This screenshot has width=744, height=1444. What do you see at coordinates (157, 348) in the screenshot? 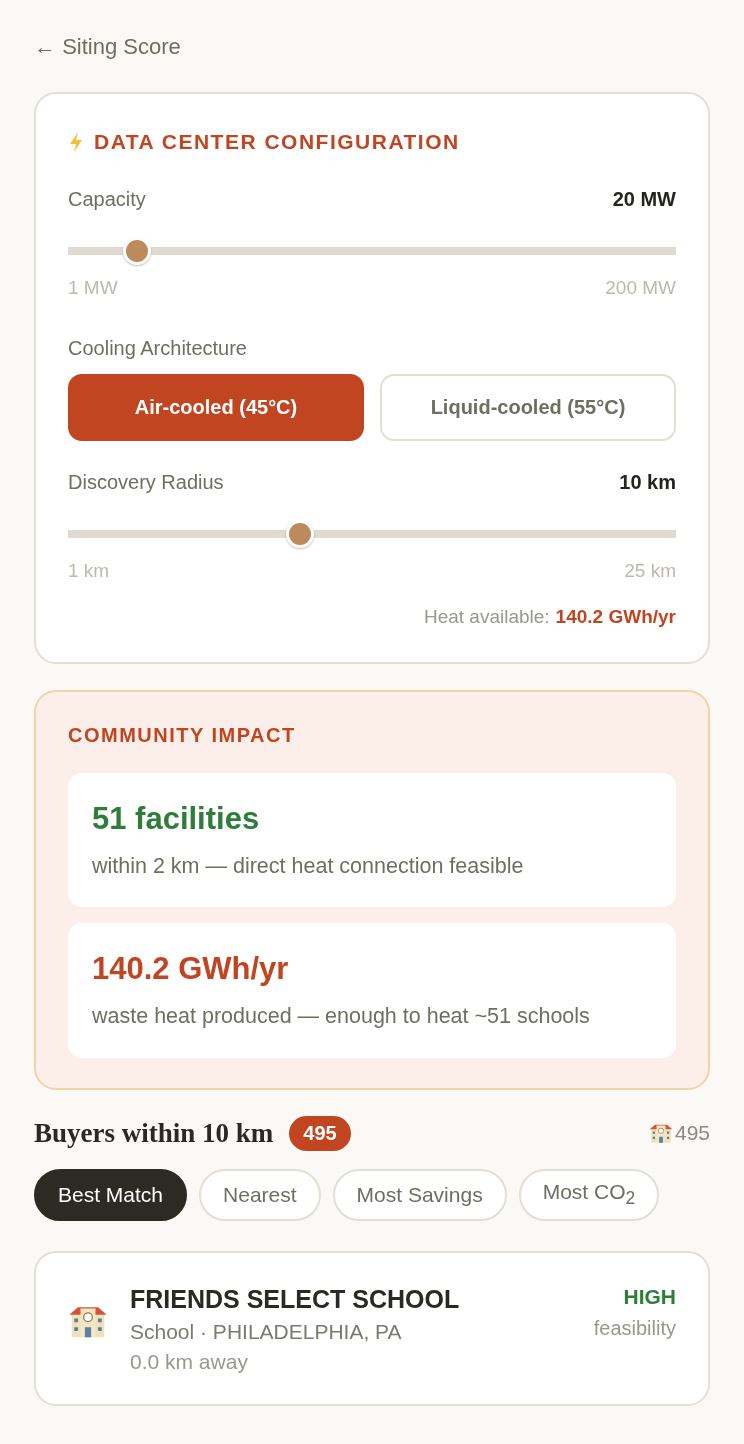
I see `cooling-label: Cooling Architecture` at bounding box center [157, 348].